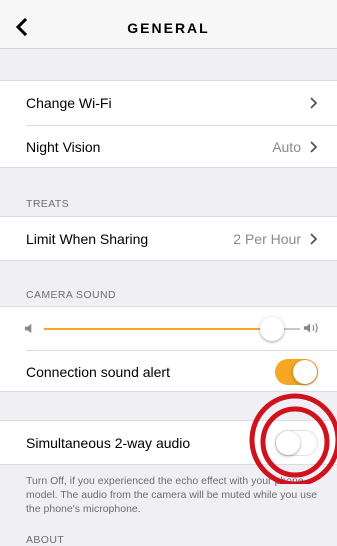 This screenshot has width=337, height=546. I want to click on connection-sound-alert-label: Connection sound alert, so click(98, 372).